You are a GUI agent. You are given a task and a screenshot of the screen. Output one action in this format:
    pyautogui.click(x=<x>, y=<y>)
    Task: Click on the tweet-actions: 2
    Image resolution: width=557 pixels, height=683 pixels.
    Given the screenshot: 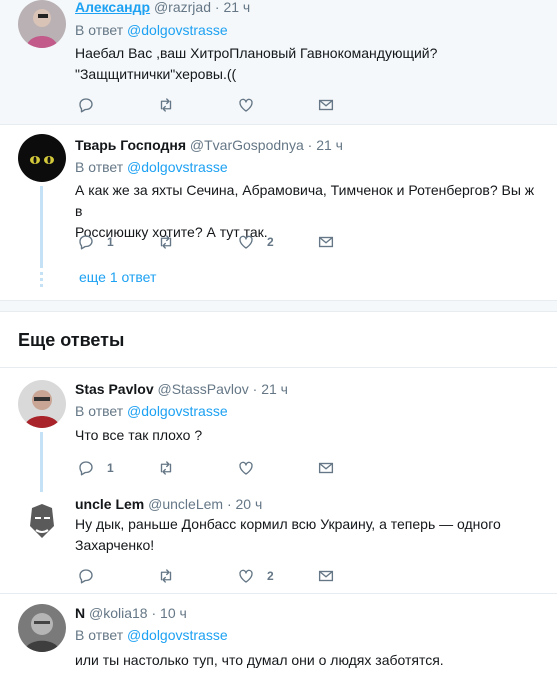 What is the action you would take?
    pyautogui.click(x=220, y=576)
    